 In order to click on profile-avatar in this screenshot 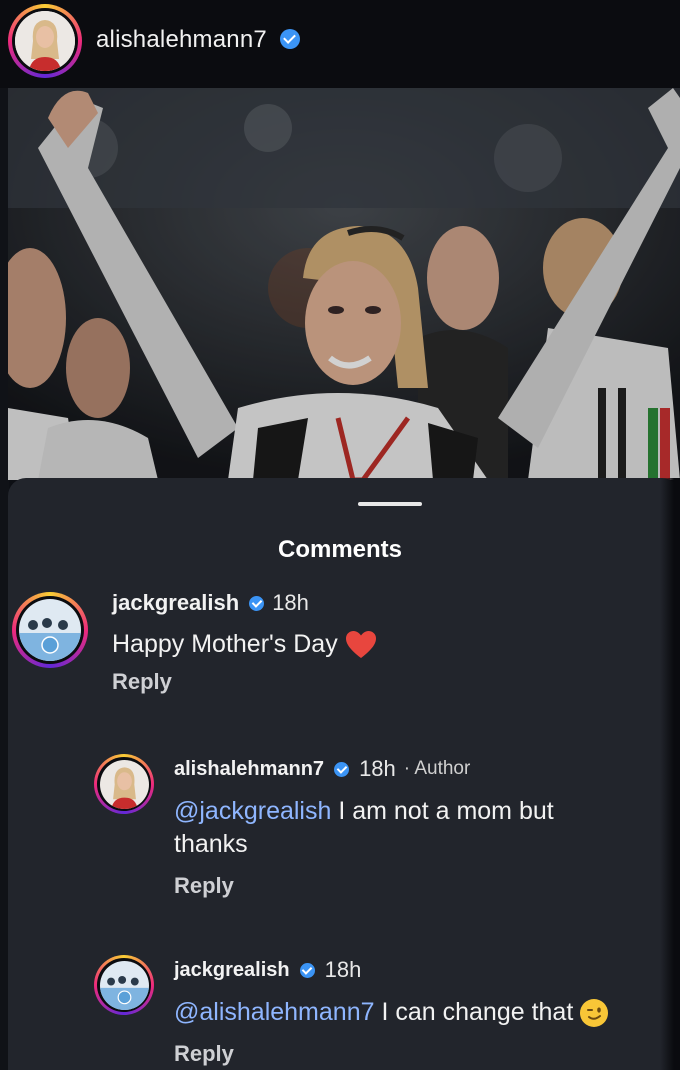, I will do `click(45, 41)`.